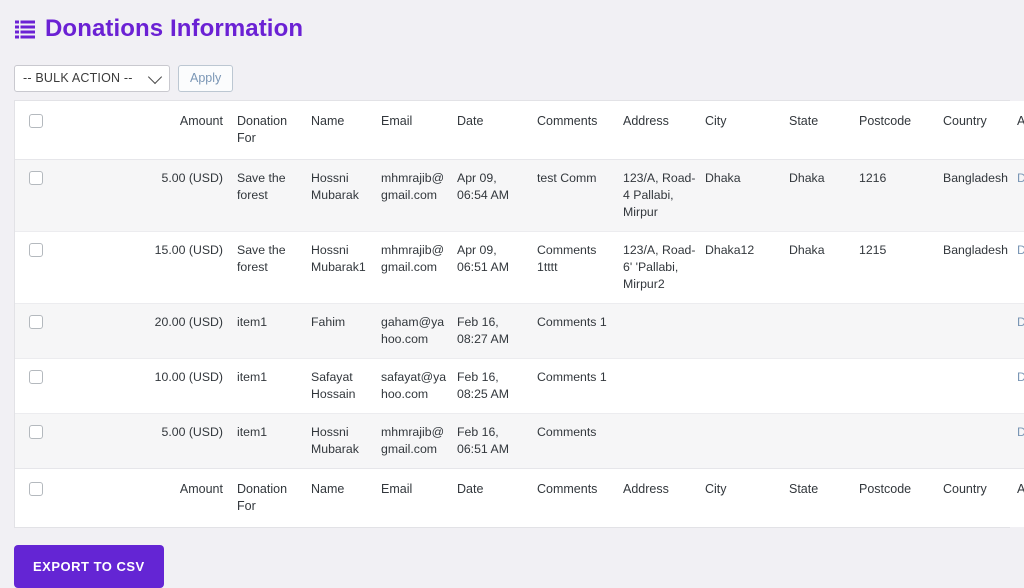  Describe the element at coordinates (747, 267) in the screenshot. I see `cell-city: Dhaka12` at that location.